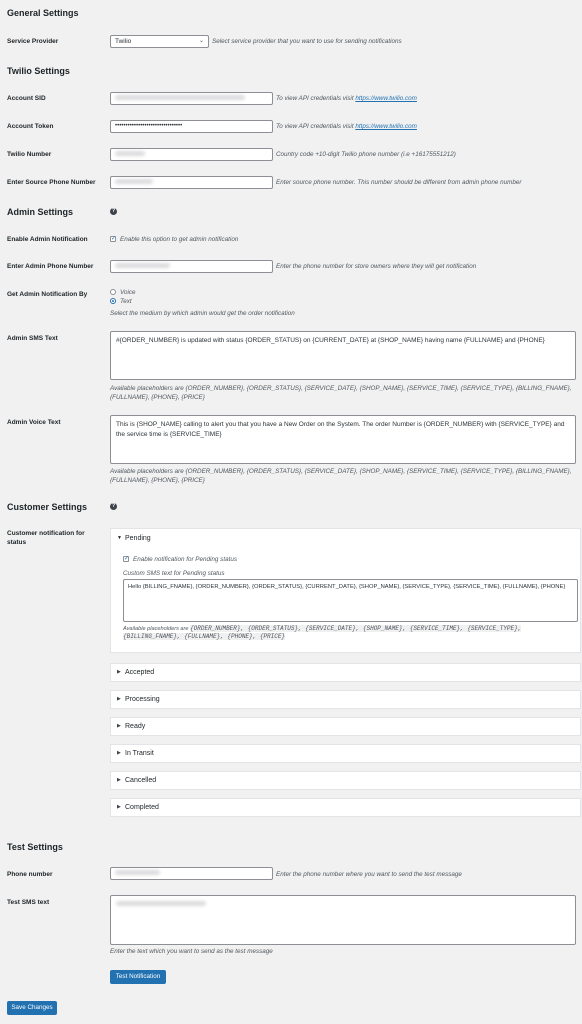 The width and height of the screenshot is (582, 1024). Describe the element at coordinates (33, 41) in the screenshot. I see `service-provider-label: Service Provider` at that location.